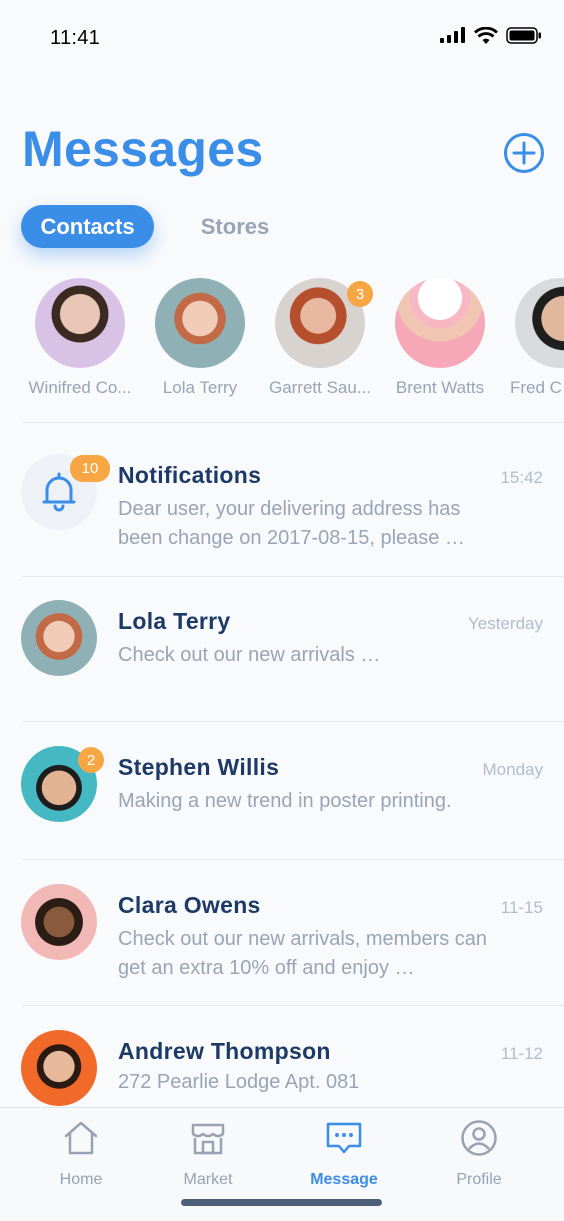 This screenshot has height=1221, width=564. Describe the element at coordinates (452, 35) in the screenshot. I see `signal-icon` at that location.